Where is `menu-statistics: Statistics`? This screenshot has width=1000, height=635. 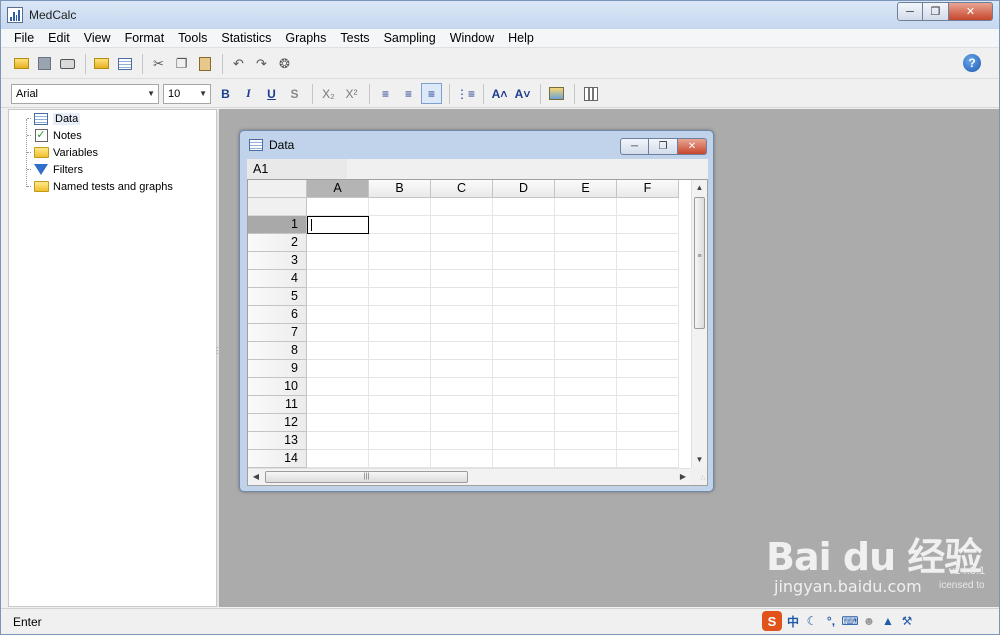
menu-statistics: Statistics is located at coordinates (246, 38).